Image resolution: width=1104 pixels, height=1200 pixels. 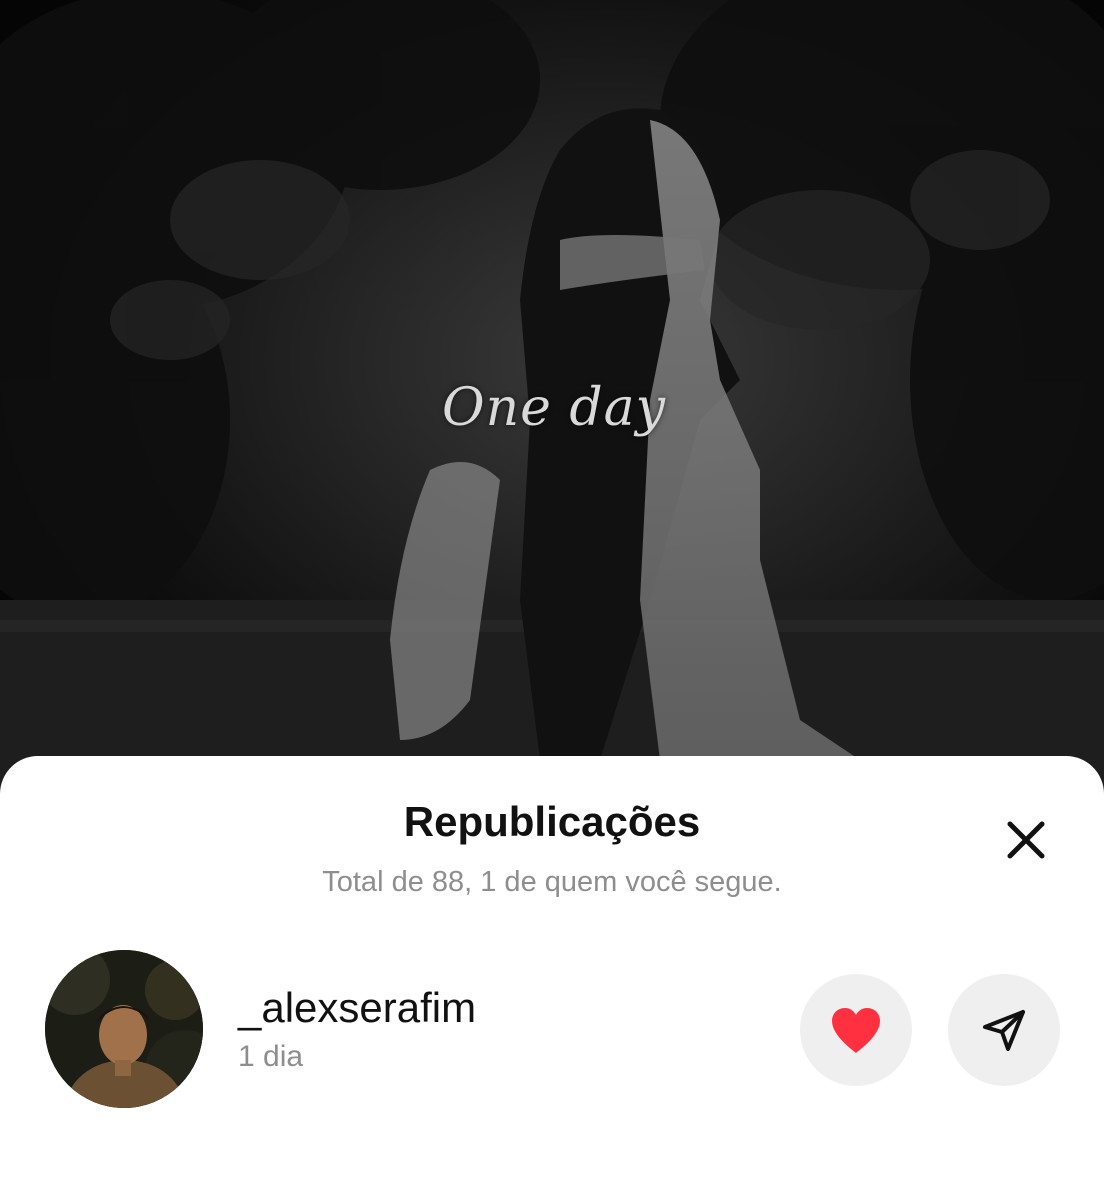 I want to click on list-item: _alexserafim 1 dia, so click(x=552, y=1032).